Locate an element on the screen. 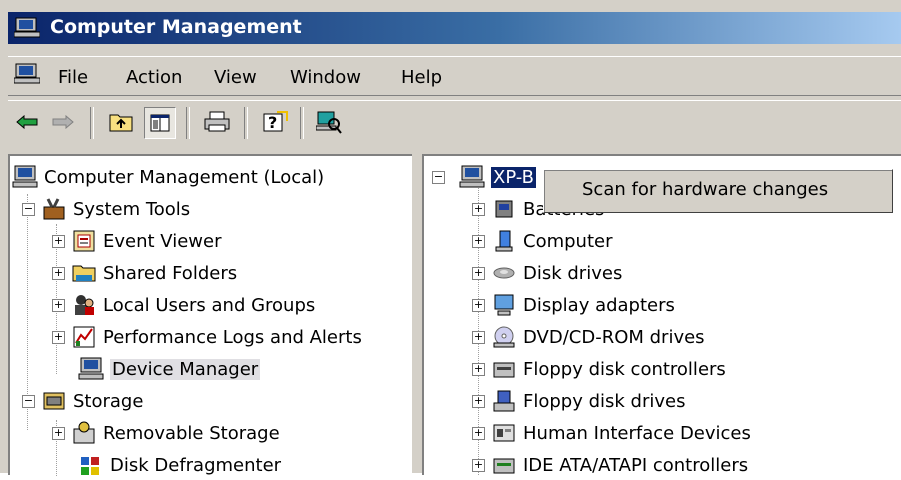 This screenshot has width=901, height=480. tools-icon is located at coordinates (54, 209).